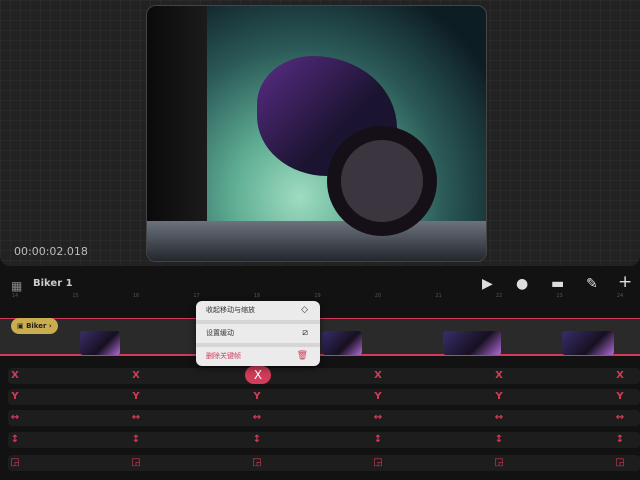  I want to click on menu-item-easing: 设置缓动 ⧄, so click(258, 333).